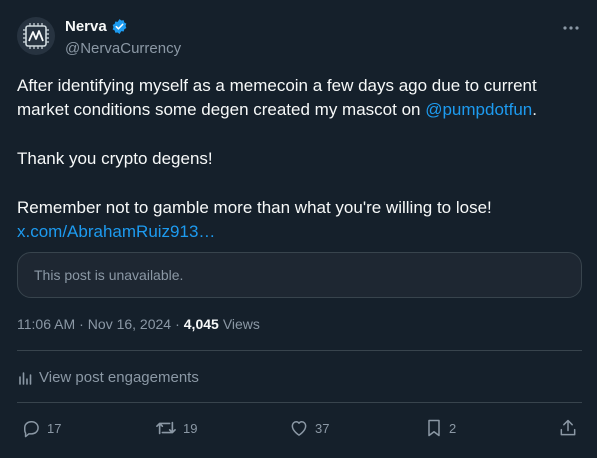 This screenshot has height=458, width=597. I want to click on author-display-name: Nerva, so click(86, 26).